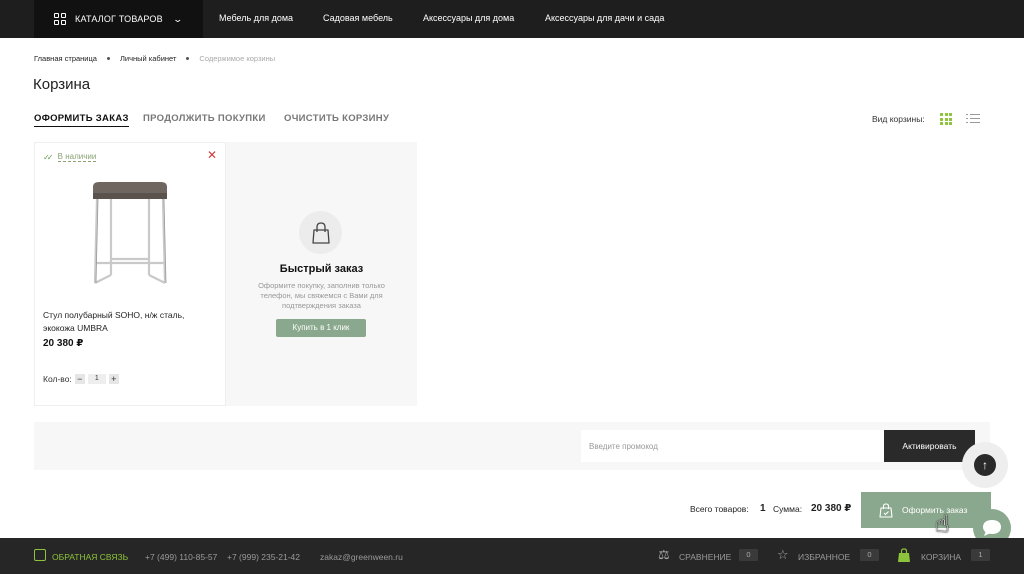  What do you see at coordinates (942, 524) in the screenshot?
I see `hand-cursor-icon: ☝` at bounding box center [942, 524].